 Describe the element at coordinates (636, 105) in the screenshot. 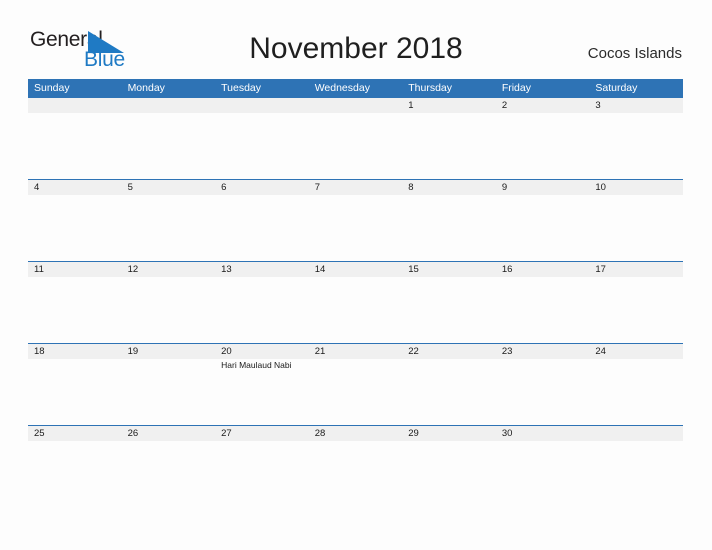

I see `day-number: 3` at that location.